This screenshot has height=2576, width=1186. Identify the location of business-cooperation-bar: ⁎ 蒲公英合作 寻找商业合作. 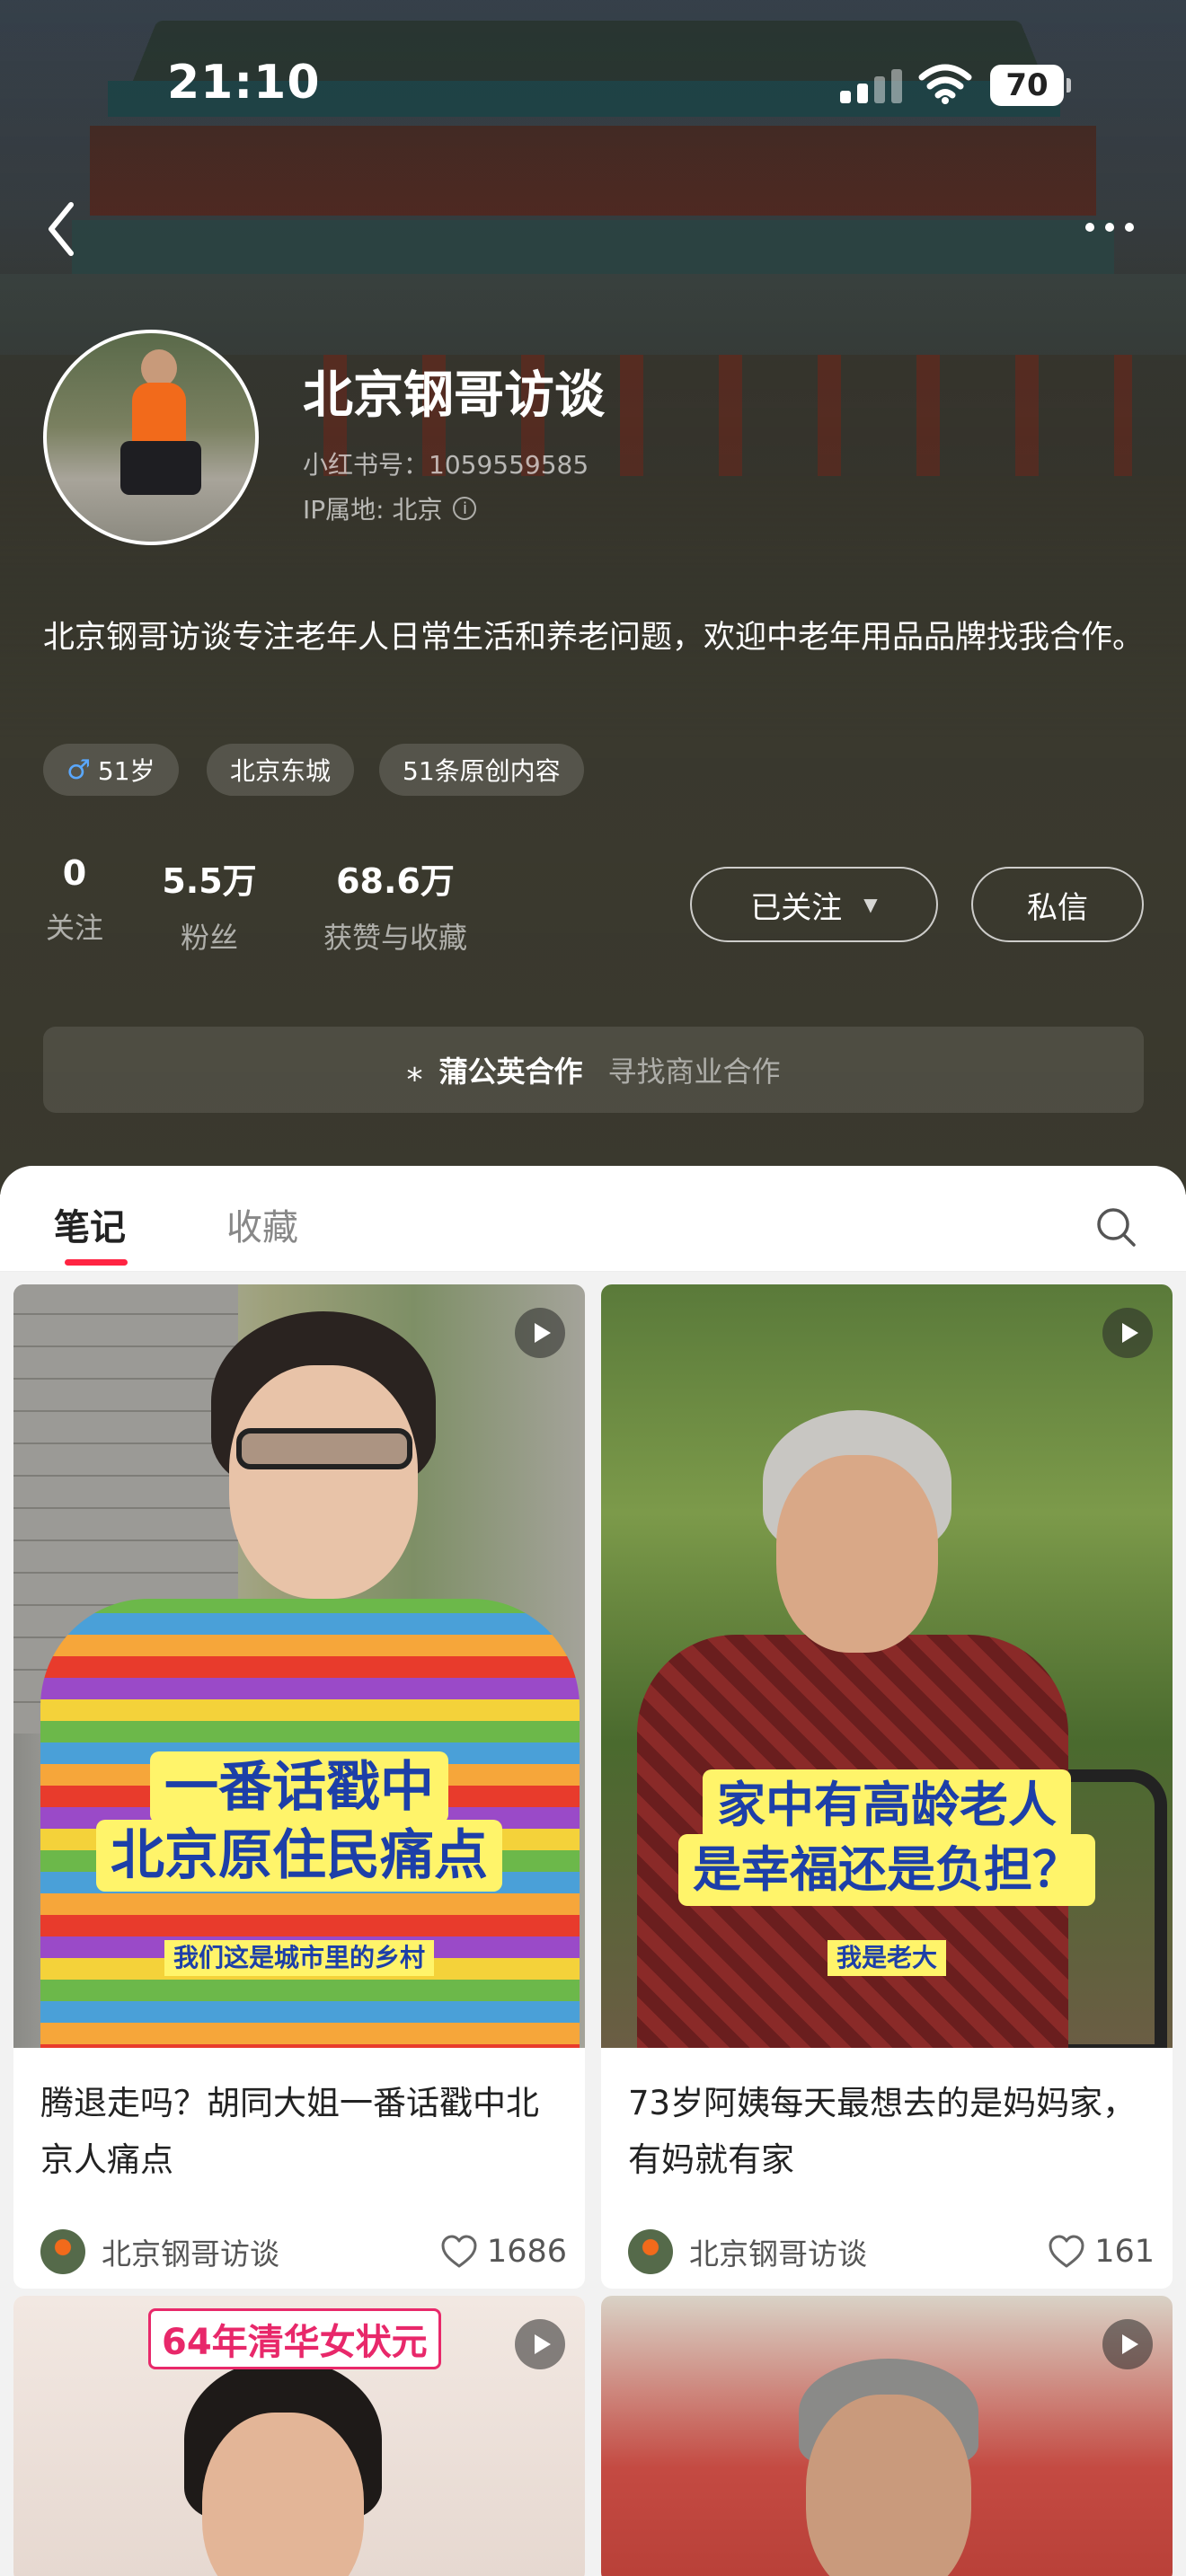
(593, 1070).